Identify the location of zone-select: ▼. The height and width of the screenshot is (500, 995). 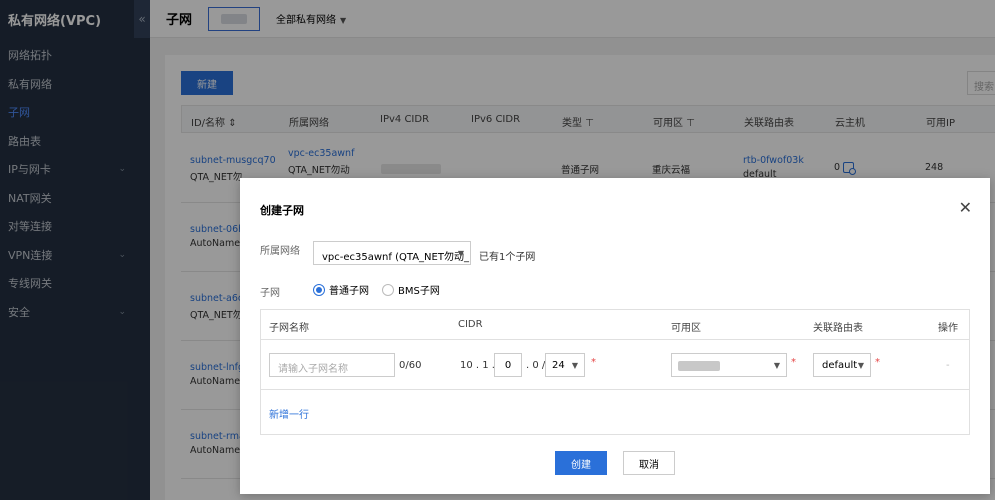
(729, 365).